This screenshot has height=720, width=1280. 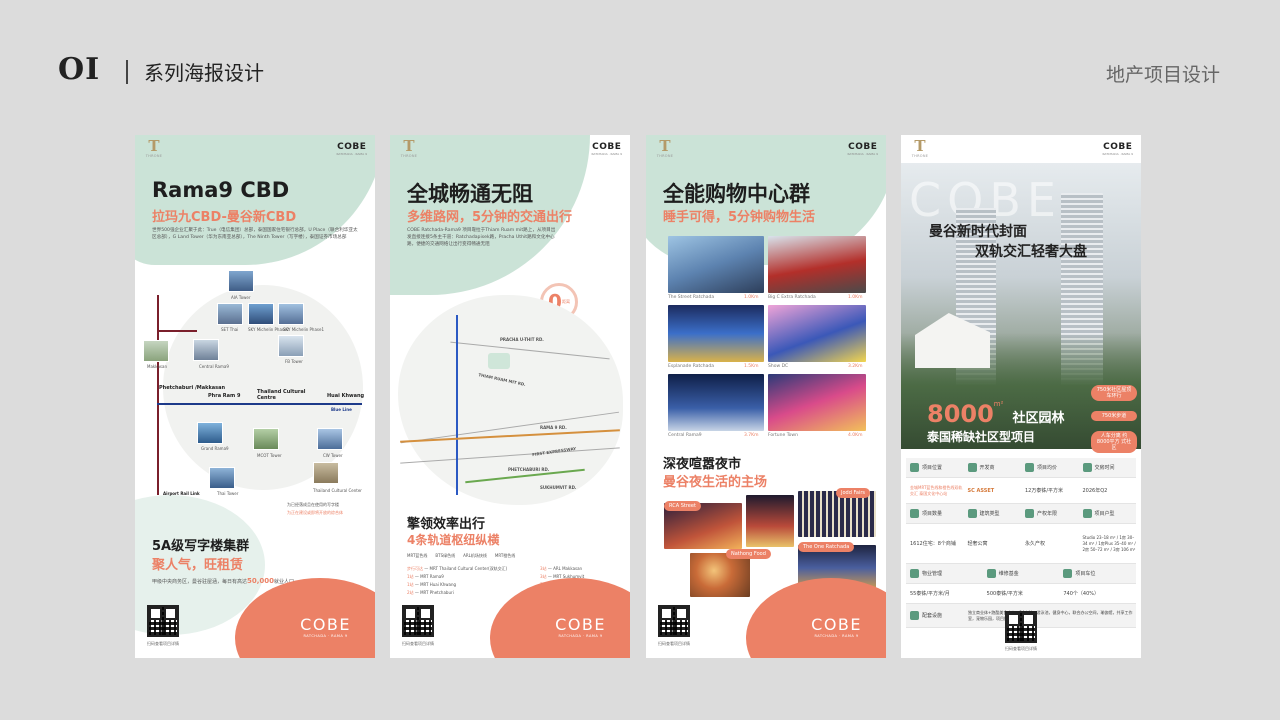 I want to click on project-marker, so click(x=499, y=361).